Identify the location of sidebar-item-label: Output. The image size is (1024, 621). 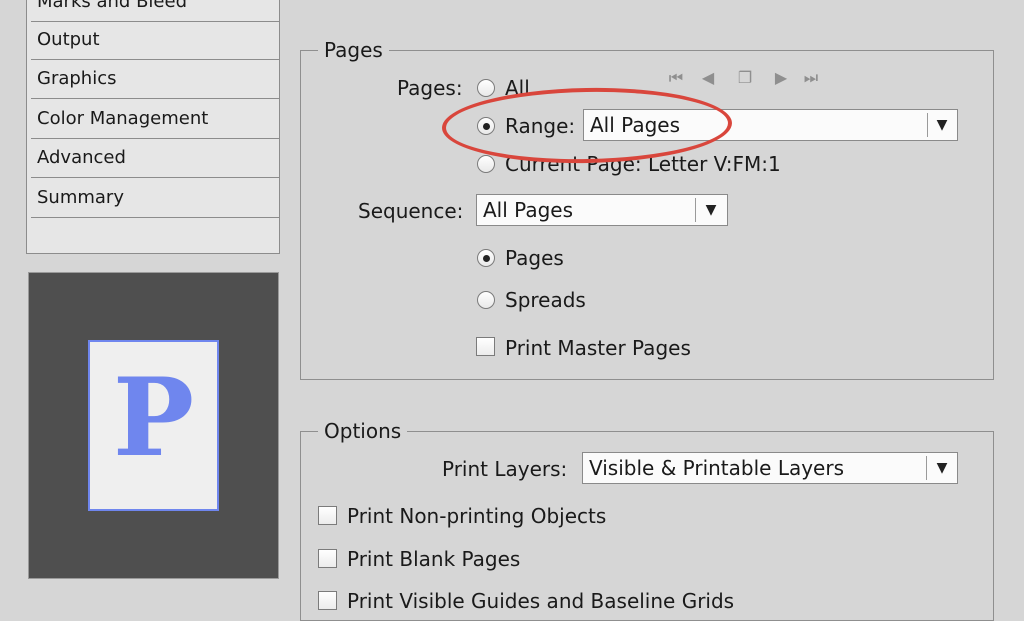
(68, 39).